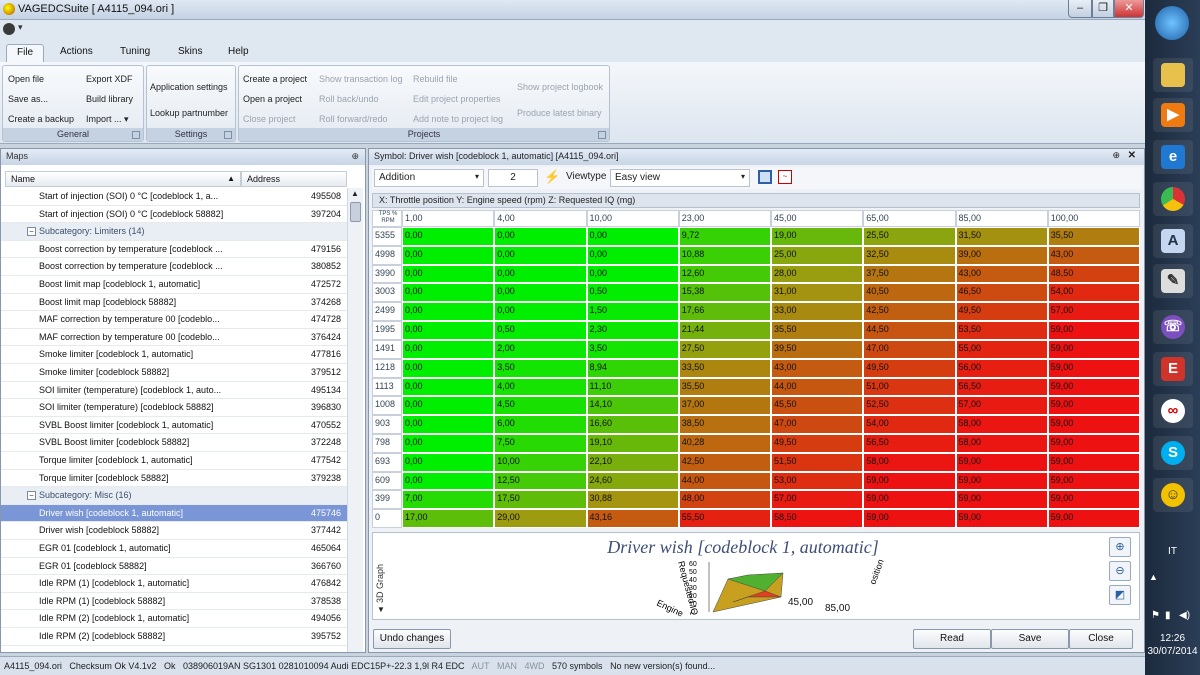 The height and width of the screenshot is (675, 1200). Describe the element at coordinates (448, 500) in the screenshot. I see `map-cell: 7,00` at that location.